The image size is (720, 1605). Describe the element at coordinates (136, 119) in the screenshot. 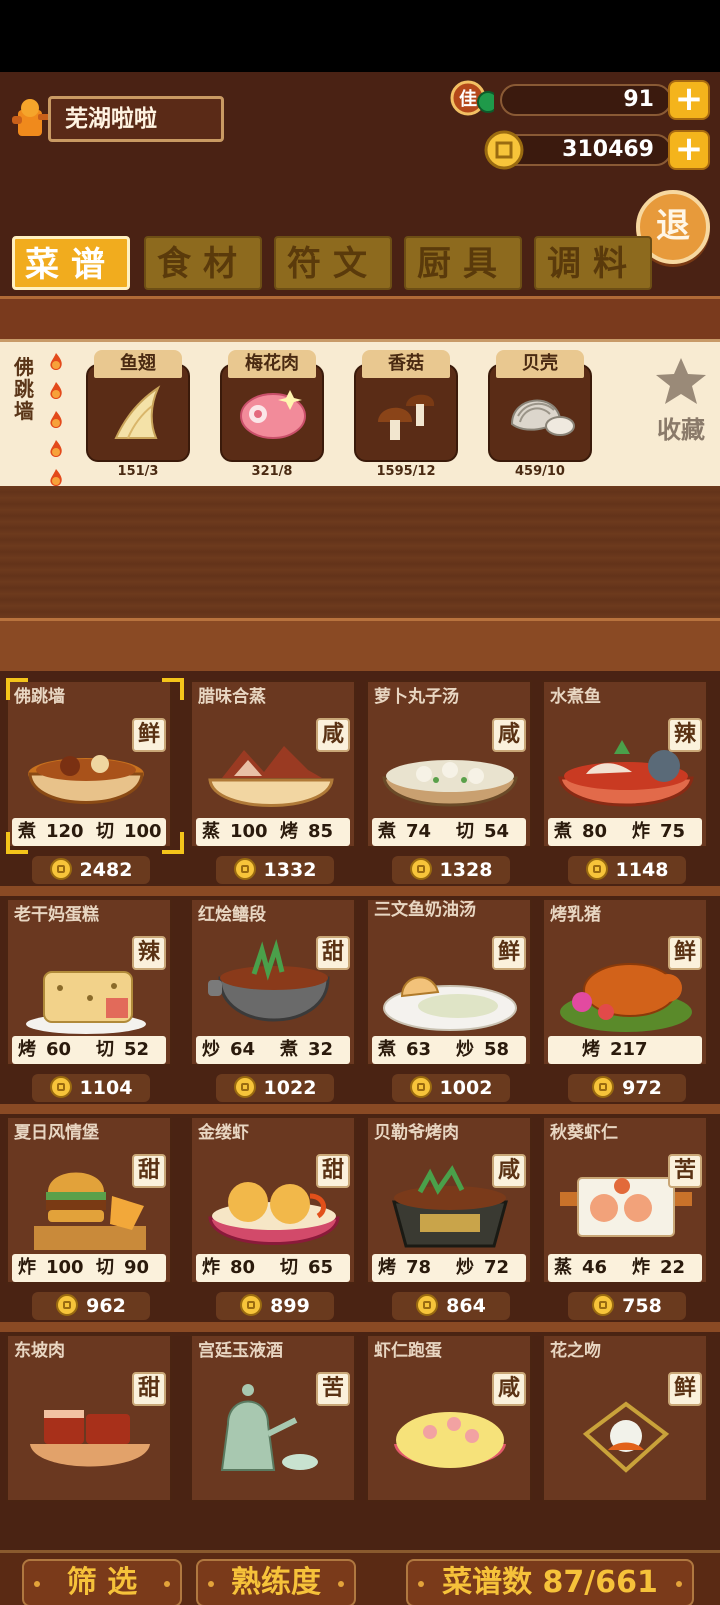

I see `player-name: 芜湖啦啦` at that location.